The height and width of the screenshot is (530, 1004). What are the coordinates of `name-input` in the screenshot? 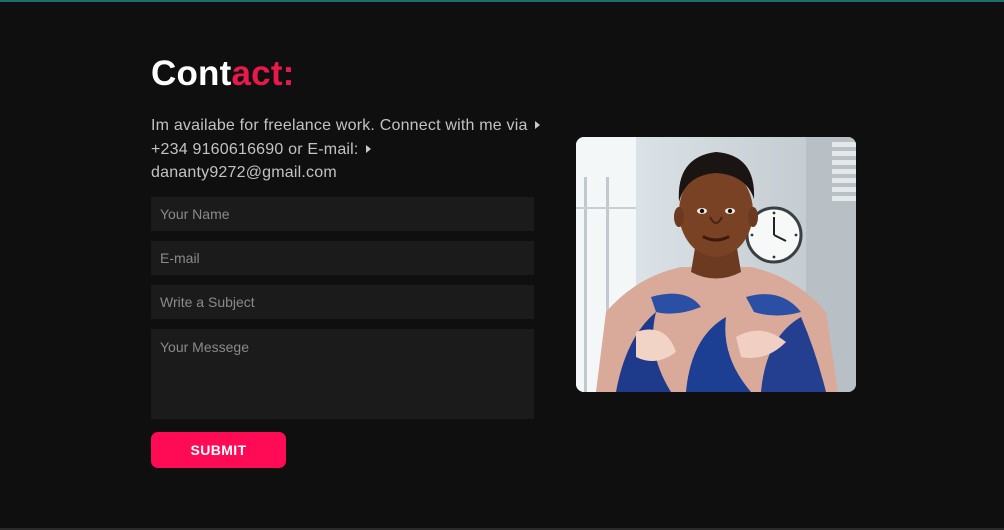 It's located at (342, 214).